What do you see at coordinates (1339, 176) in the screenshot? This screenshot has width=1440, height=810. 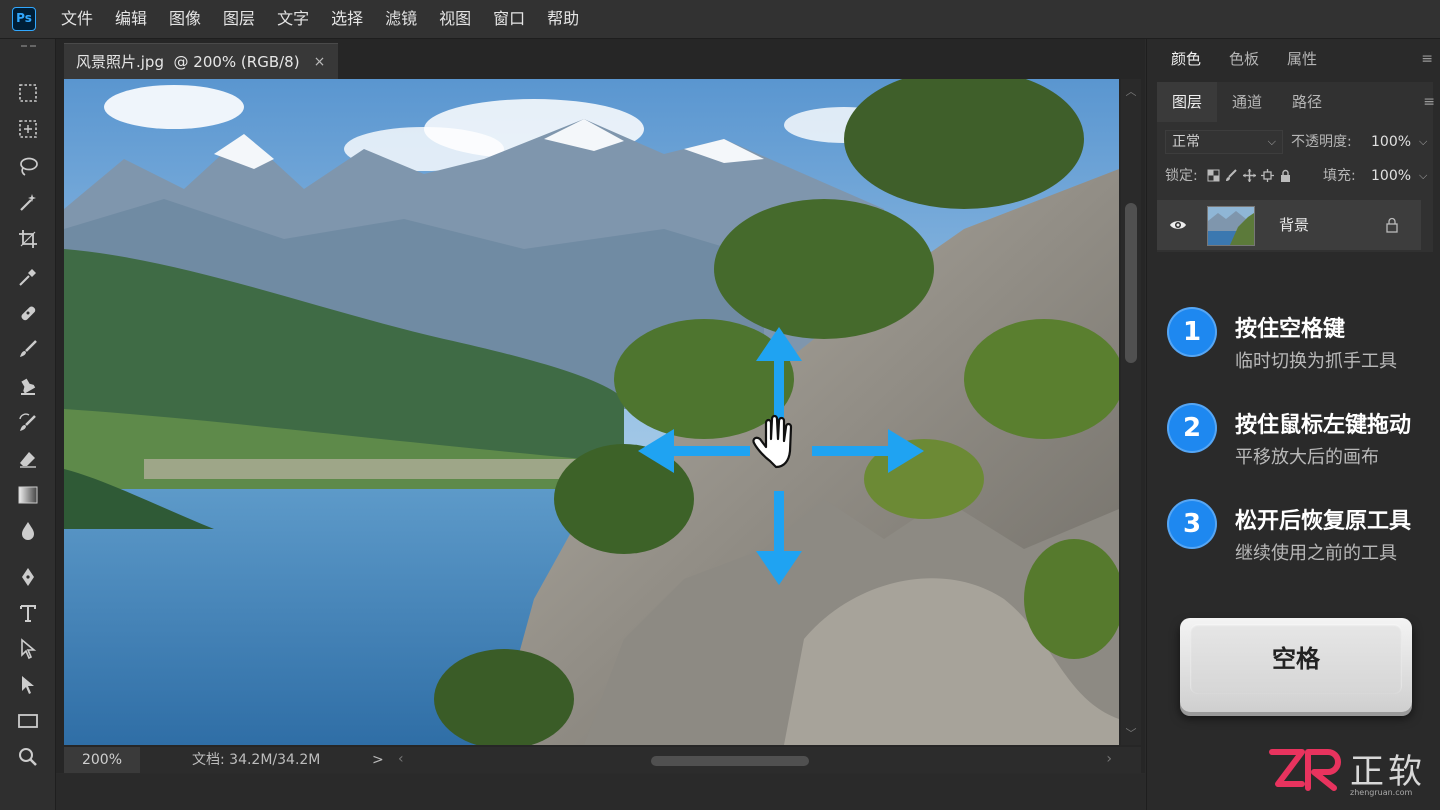 I see `fill-label: 填充:` at bounding box center [1339, 176].